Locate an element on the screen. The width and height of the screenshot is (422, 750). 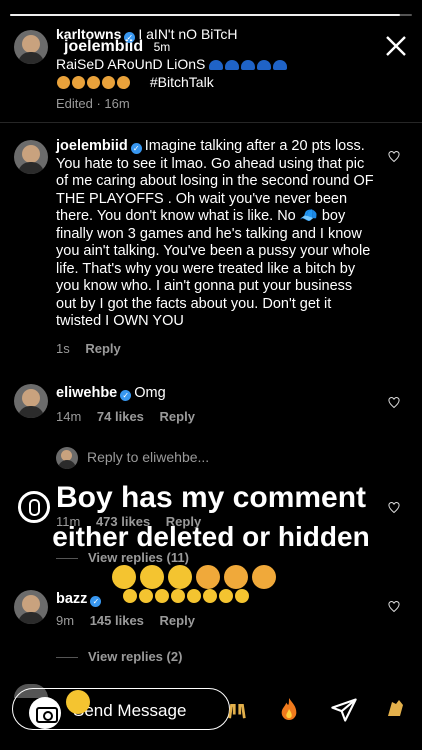
story-overlay-line1: Boy has my comment is located at coordinates (211, 497).